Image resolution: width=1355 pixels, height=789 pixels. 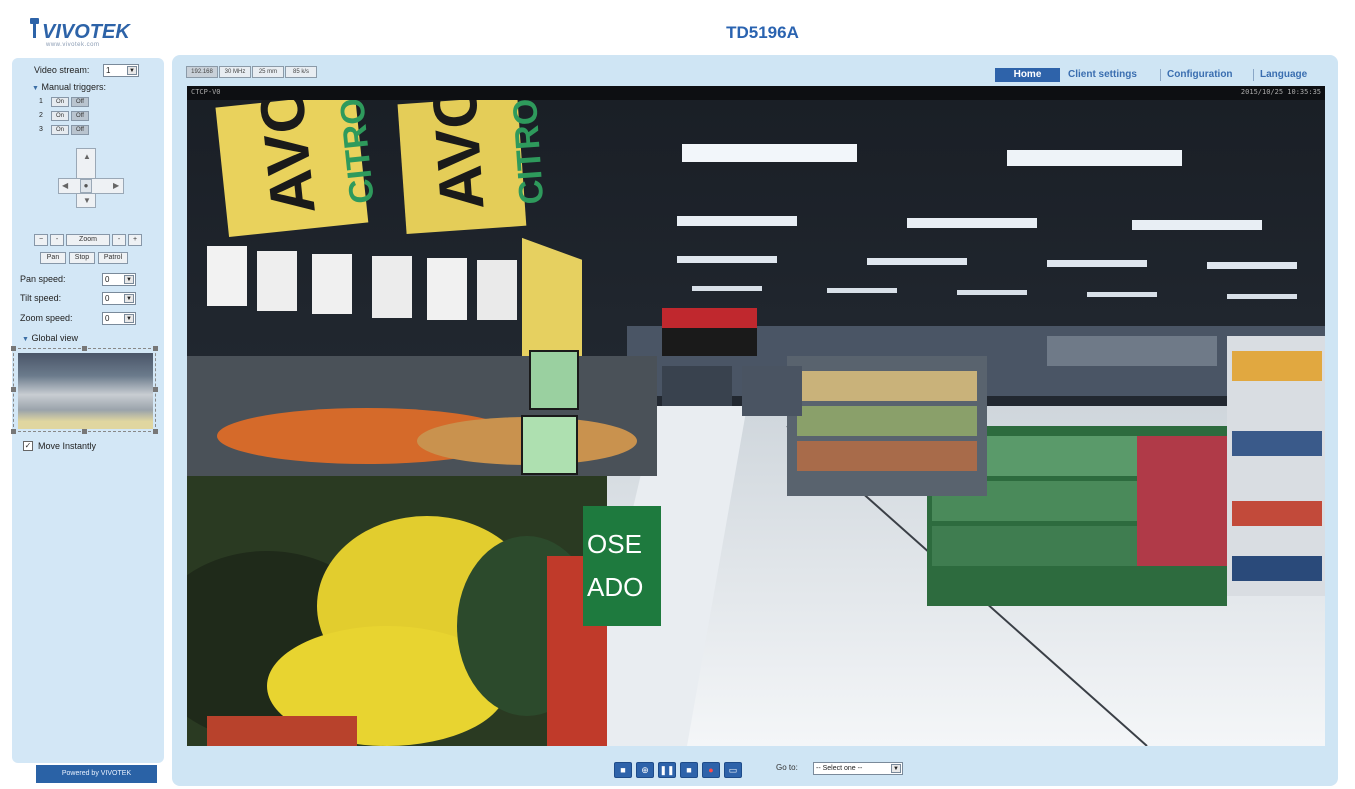 I want to click on video-timestamp: 2015/10/25 10:35:35, so click(x=1280, y=92).